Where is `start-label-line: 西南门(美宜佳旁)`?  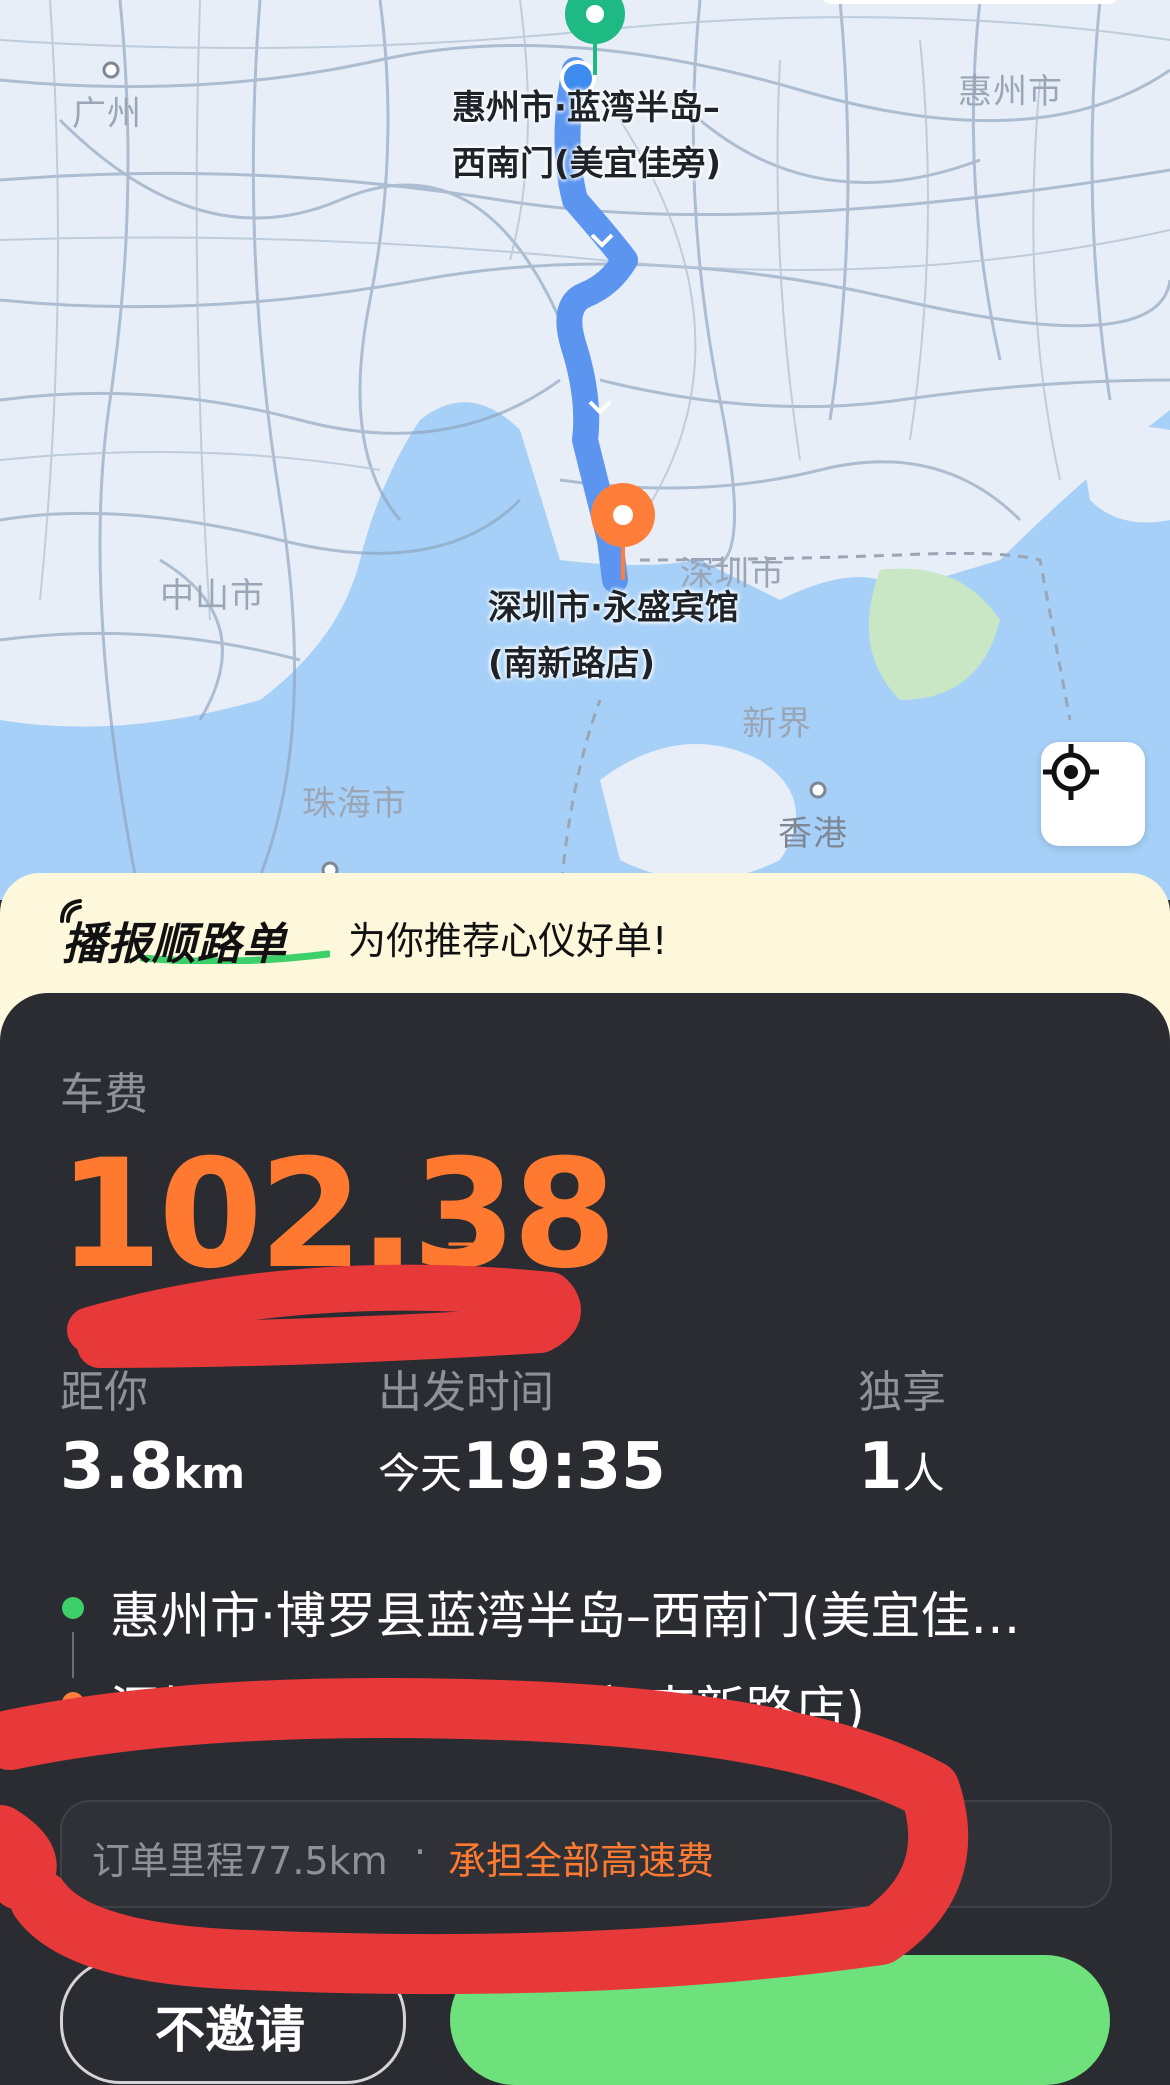 start-label-line: 西南门(美宜佳旁) is located at coordinates (587, 164).